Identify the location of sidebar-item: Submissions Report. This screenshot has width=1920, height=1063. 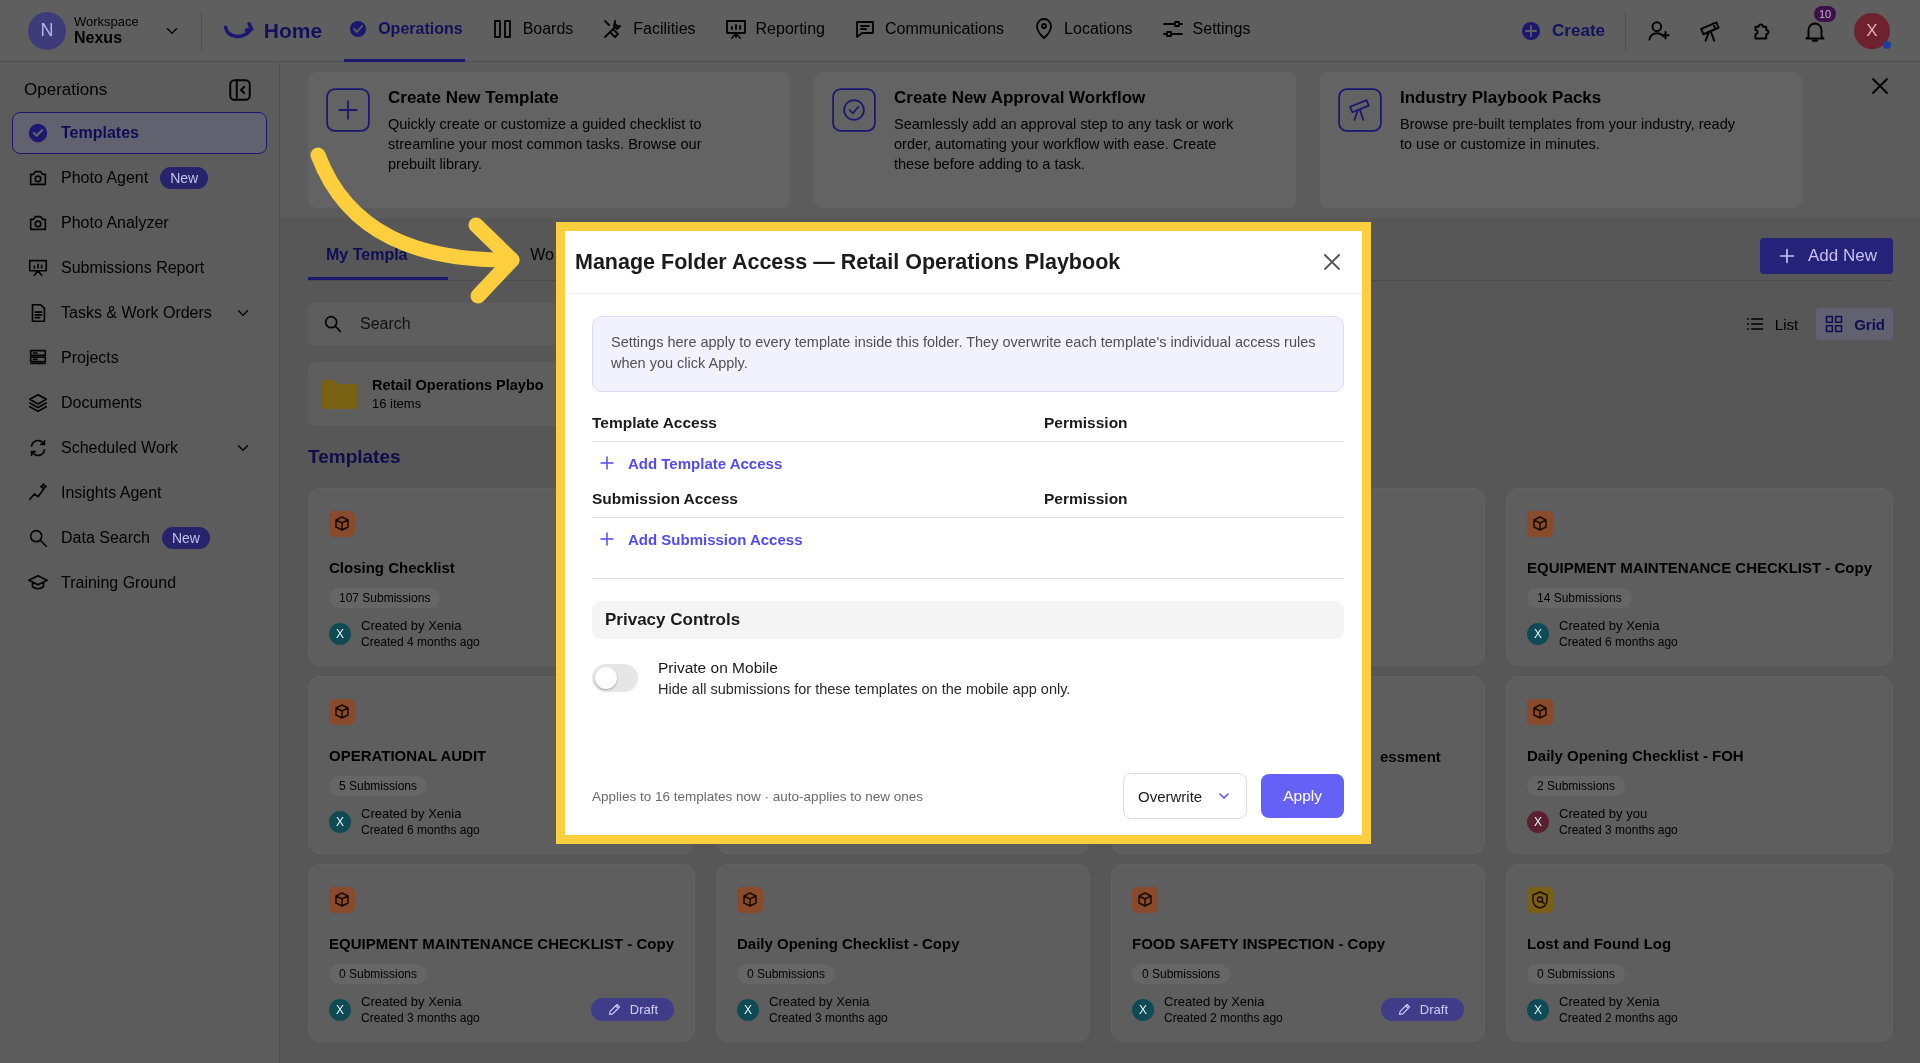
(139, 268).